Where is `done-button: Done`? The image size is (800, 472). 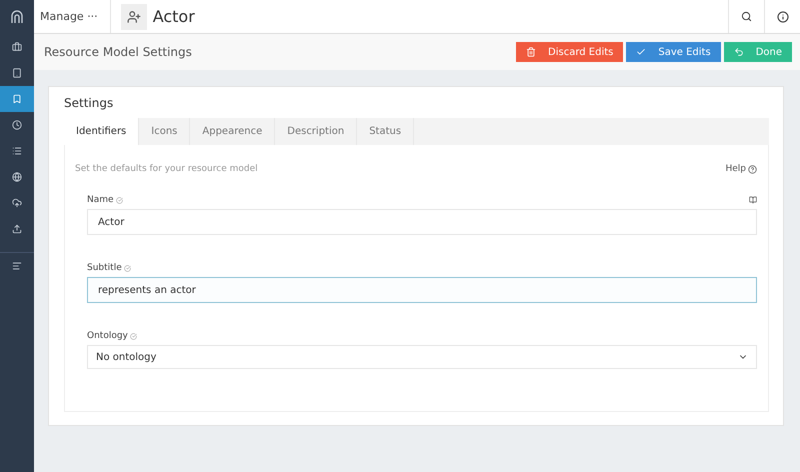 done-button: Done is located at coordinates (758, 52).